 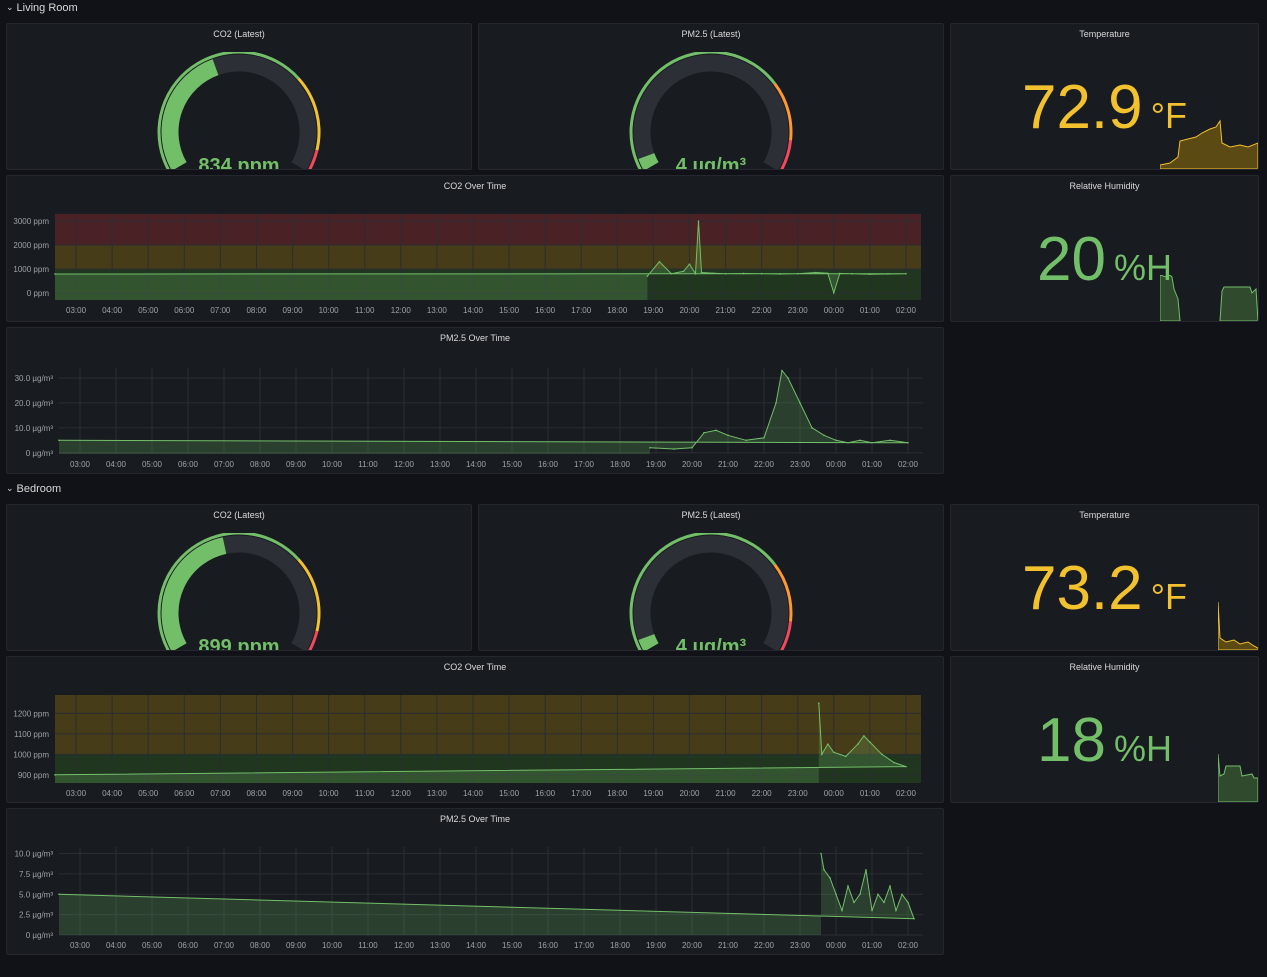 What do you see at coordinates (33, 489) in the screenshot?
I see `row-toggle-bedroom: ⌄ Bedroom` at bounding box center [33, 489].